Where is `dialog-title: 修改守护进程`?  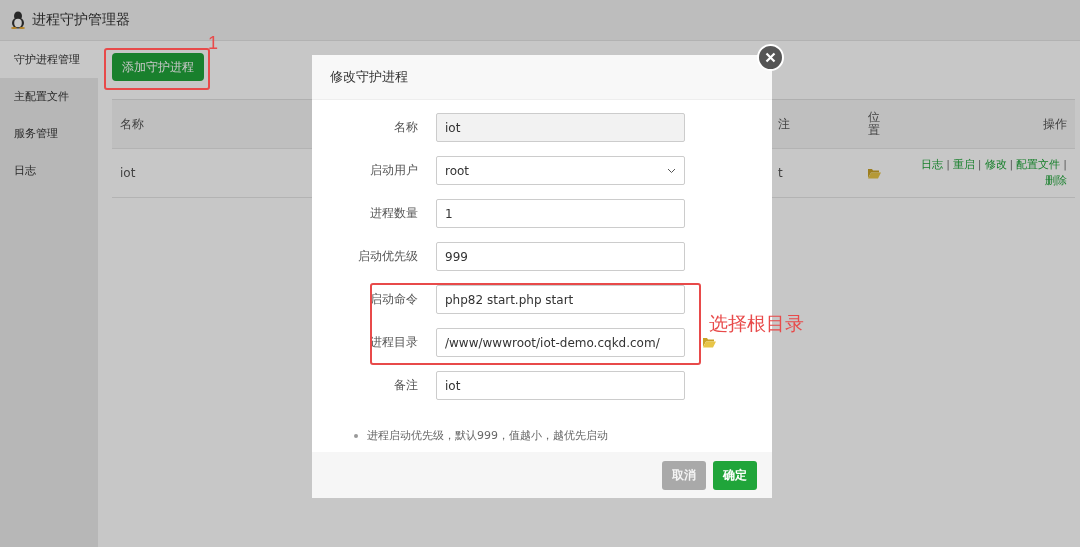 dialog-title: 修改守护进程 is located at coordinates (369, 77).